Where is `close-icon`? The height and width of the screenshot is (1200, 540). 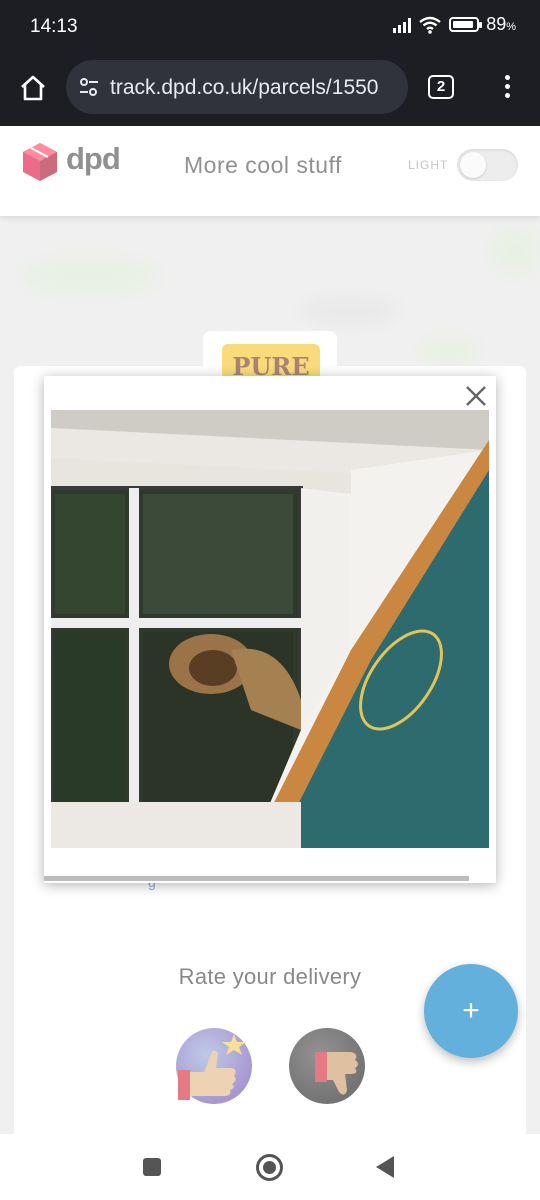
close-icon is located at coordinates (476, 396).